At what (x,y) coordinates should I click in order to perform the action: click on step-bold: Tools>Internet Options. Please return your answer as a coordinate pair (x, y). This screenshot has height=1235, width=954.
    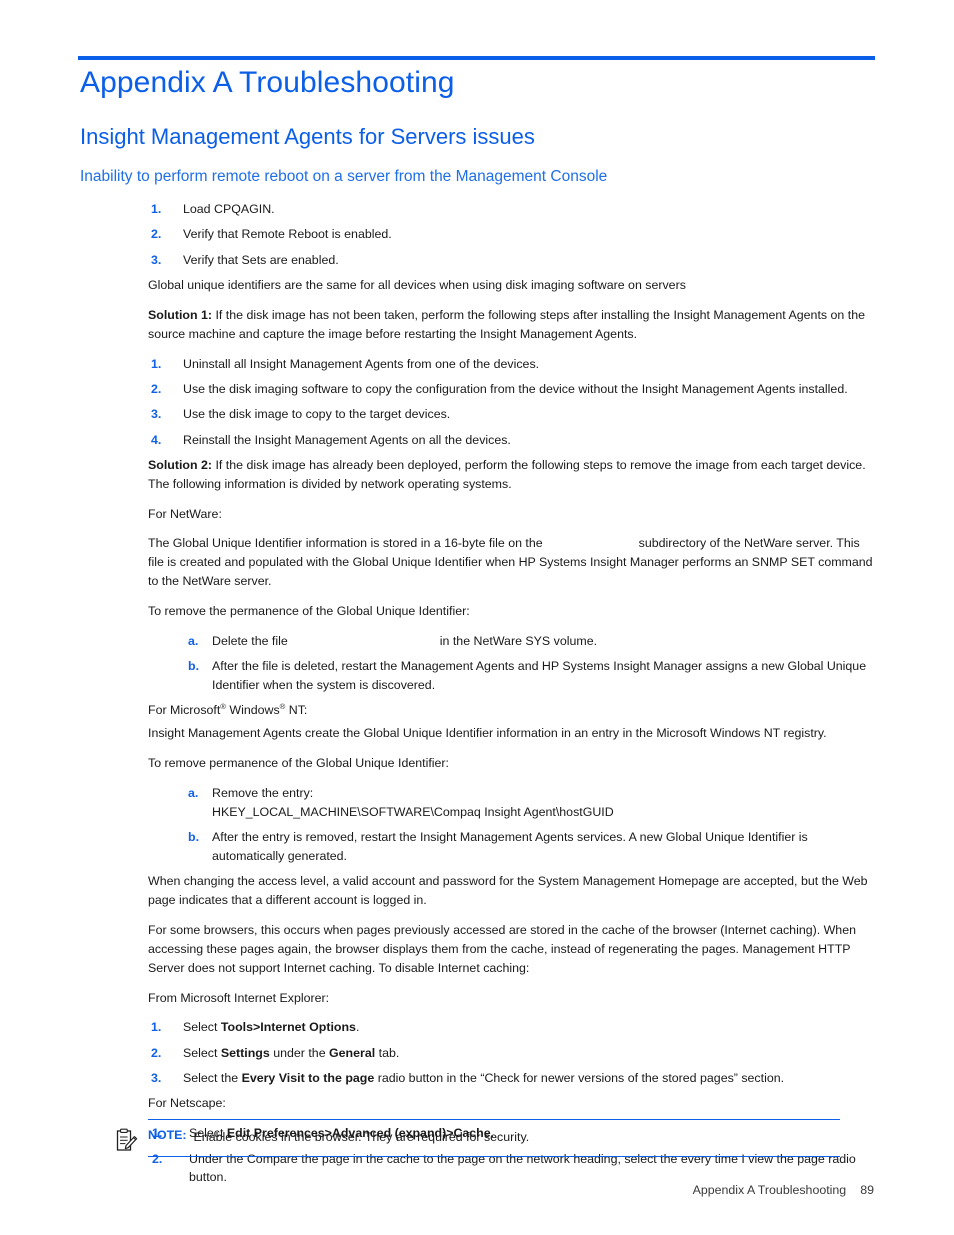
    Looking at the image, I should click on (288, 1027).